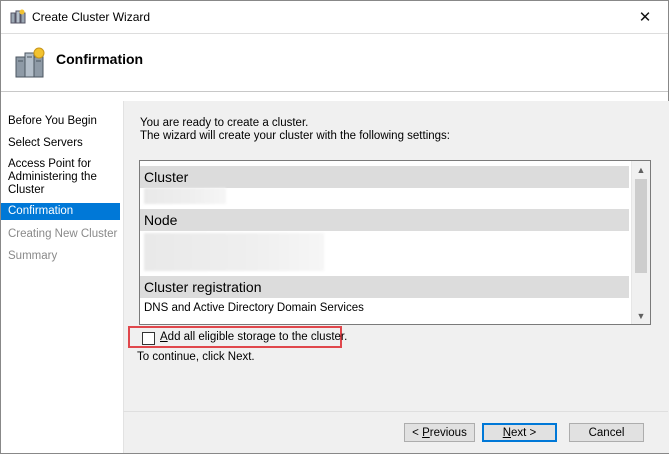  Describe the element at coordinates (641, 169) in the screenshot. I see `scroll-up-icon: ▲` at that location.